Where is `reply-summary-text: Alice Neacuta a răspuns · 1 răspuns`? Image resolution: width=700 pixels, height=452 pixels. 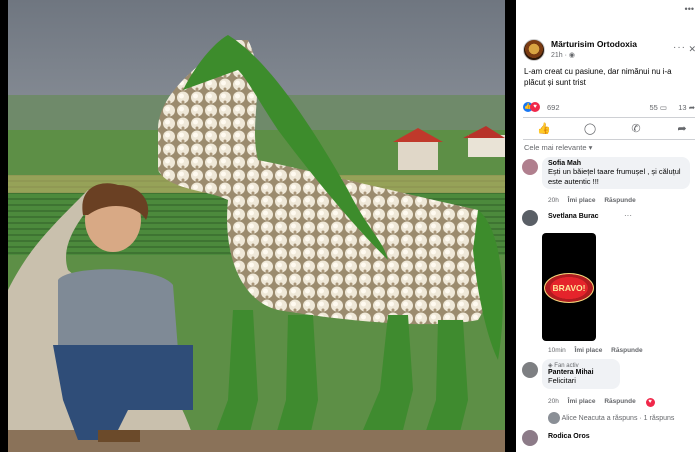 reply-summary-text: Alice Neacuta a răspuns · 1 răspuns is located at coordinates (618, 418).